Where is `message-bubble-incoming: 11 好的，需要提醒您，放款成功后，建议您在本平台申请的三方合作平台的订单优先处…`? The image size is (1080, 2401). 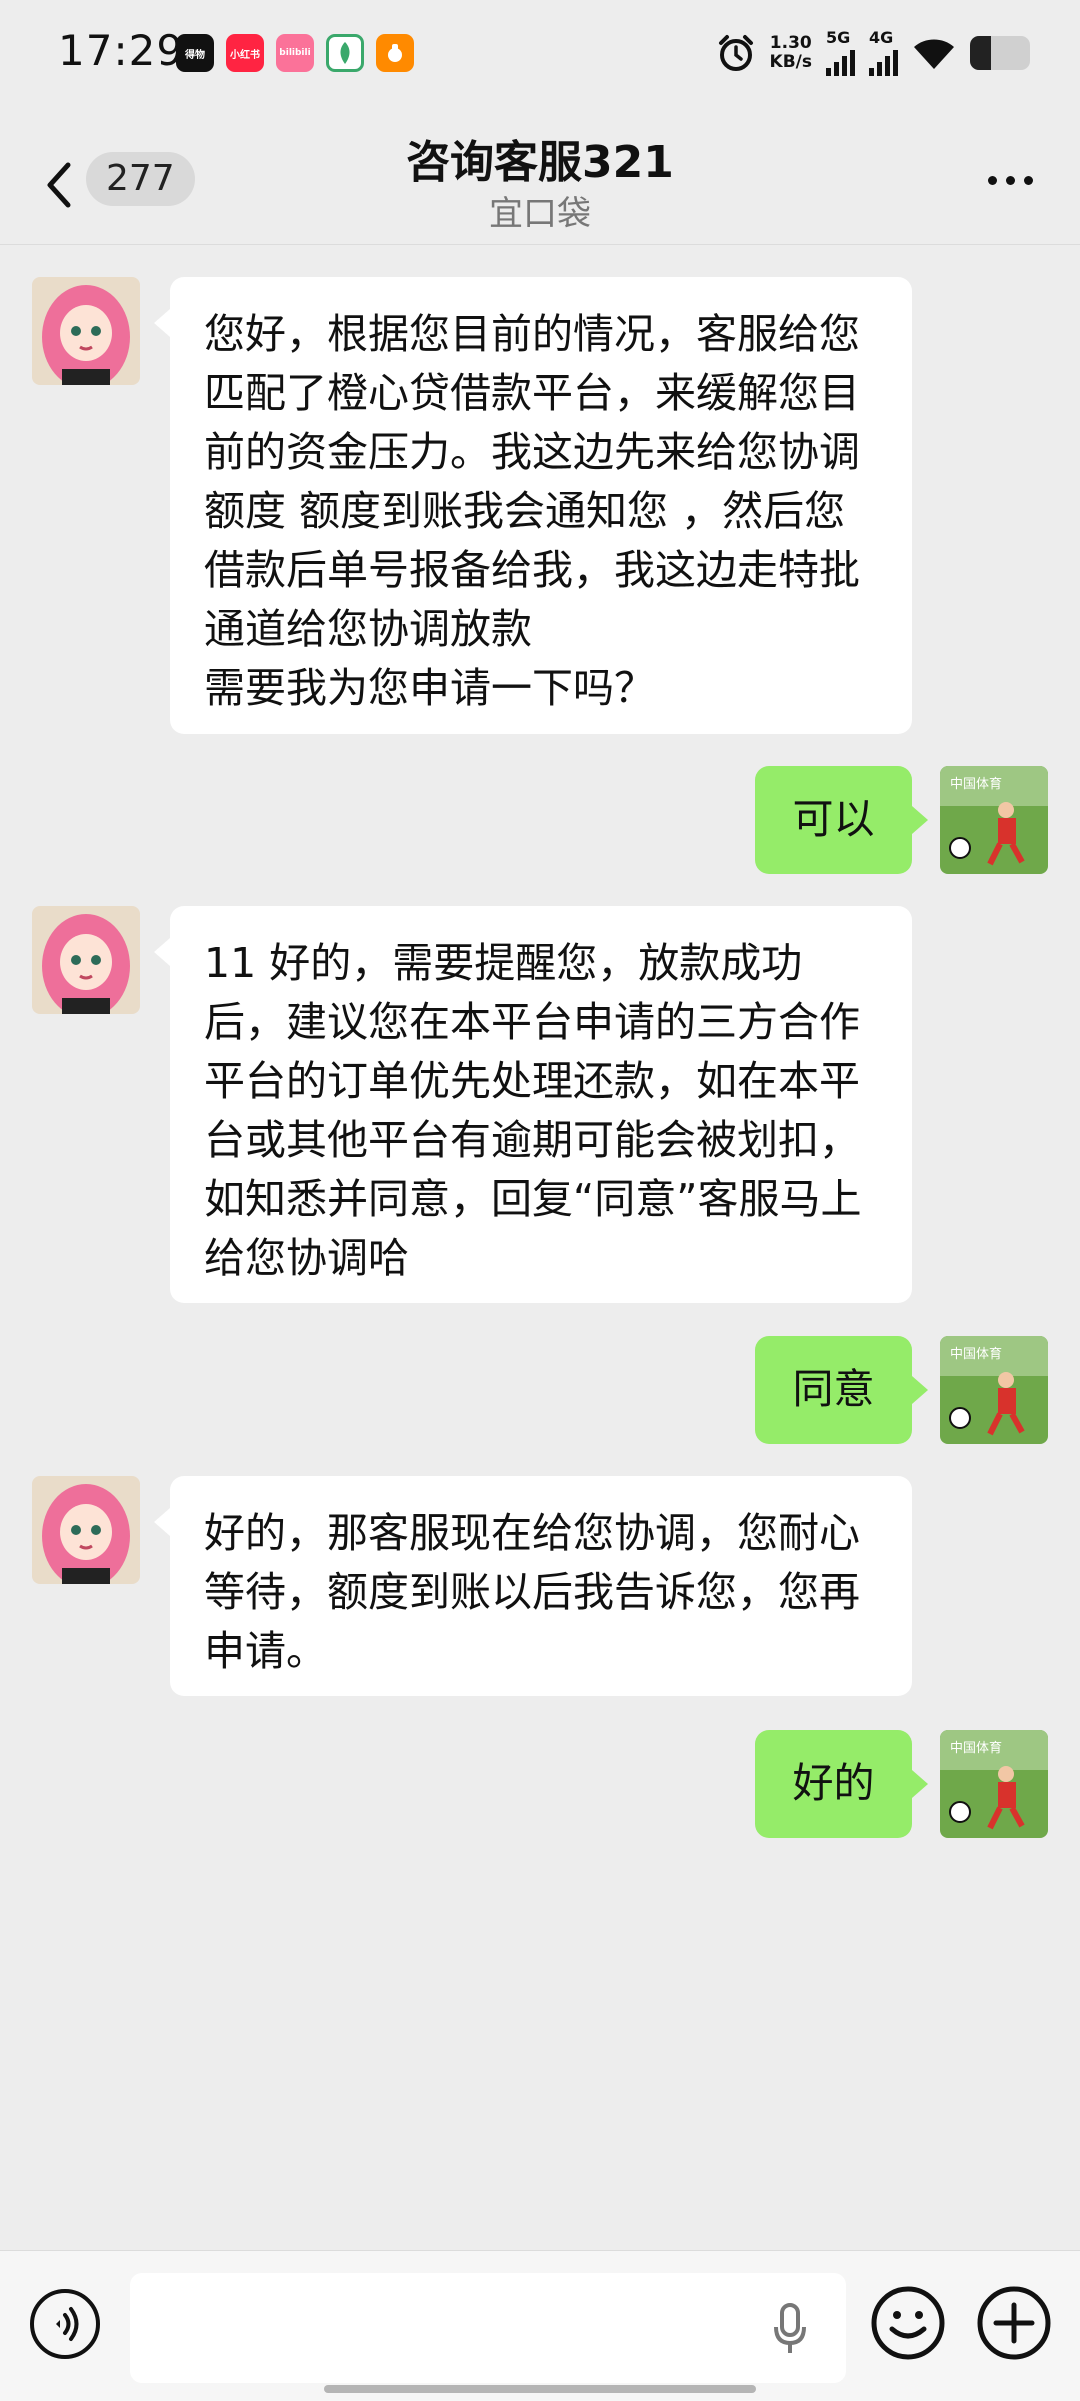
message-bubble-incoming: 11 好的，需要提醒您，放款成功后，建议您在本平台申请的三方合作平台的订单优先处… is located at coordinates (541, 1104).